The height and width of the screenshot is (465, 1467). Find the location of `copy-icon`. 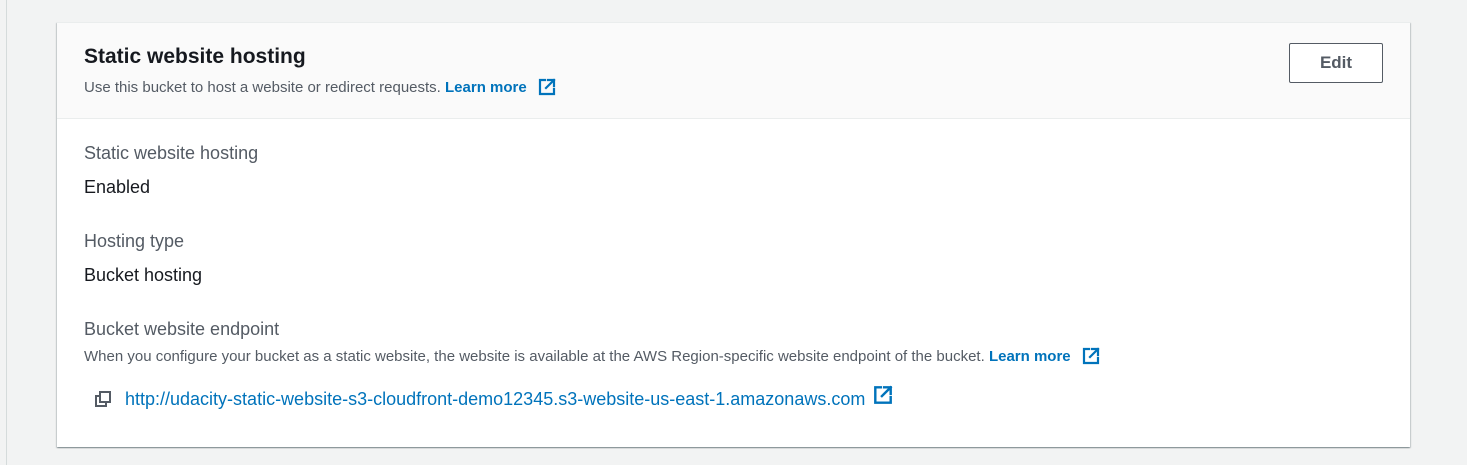

copy-icon is located at coordinates (103, 399).